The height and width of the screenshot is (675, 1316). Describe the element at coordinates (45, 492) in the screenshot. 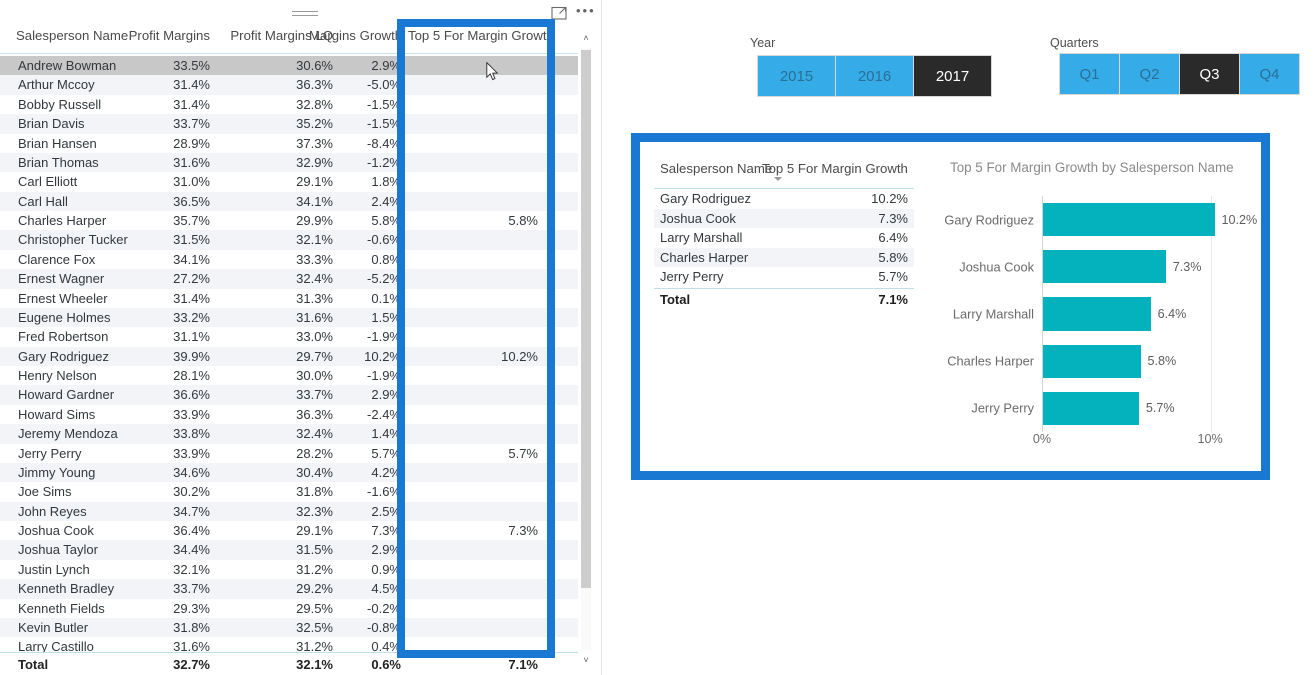

I see `cell-salesperson-name: Joe Sims` at that location.